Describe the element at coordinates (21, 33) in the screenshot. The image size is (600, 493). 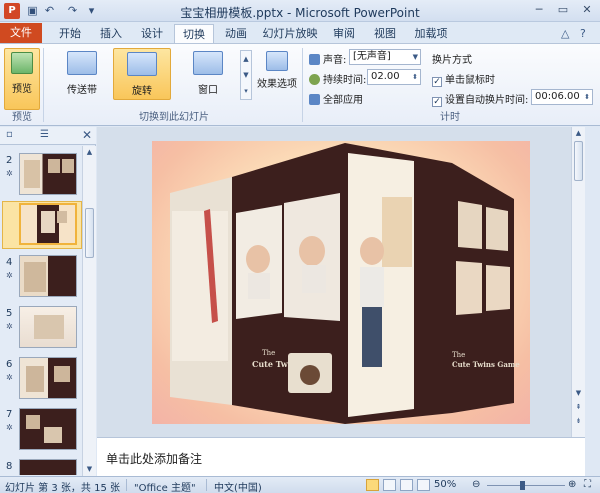
I see `tab-file: 文件` at that location.